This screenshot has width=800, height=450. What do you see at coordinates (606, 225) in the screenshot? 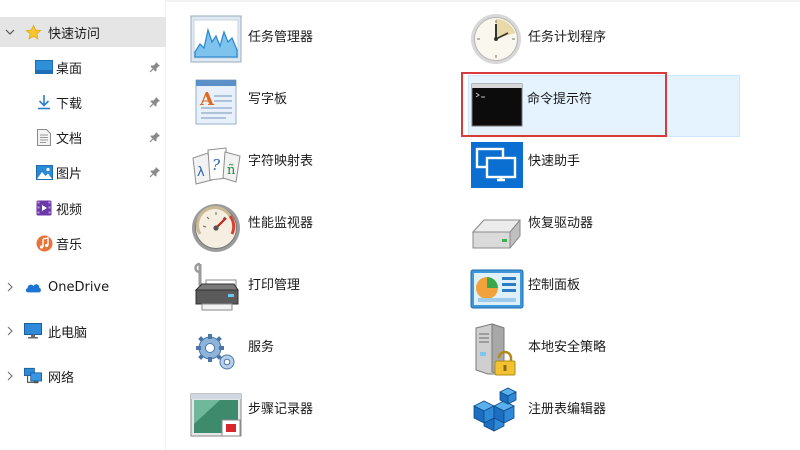
I see `tool-item-recovery-drive: 恢复驱动器` at bounding box center [606, 225].